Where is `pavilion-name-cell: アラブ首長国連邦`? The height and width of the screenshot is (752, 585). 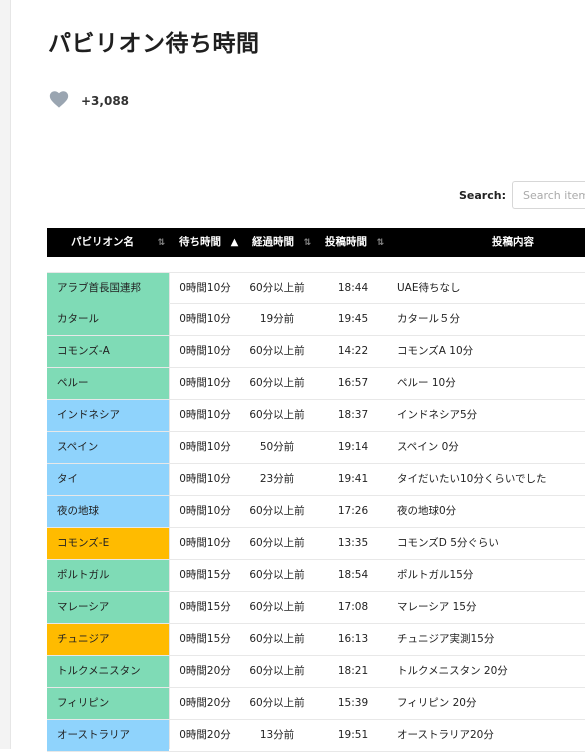
pavilion-name-cell: アラブ首長国連邦 is located at coordinates (108, 288).